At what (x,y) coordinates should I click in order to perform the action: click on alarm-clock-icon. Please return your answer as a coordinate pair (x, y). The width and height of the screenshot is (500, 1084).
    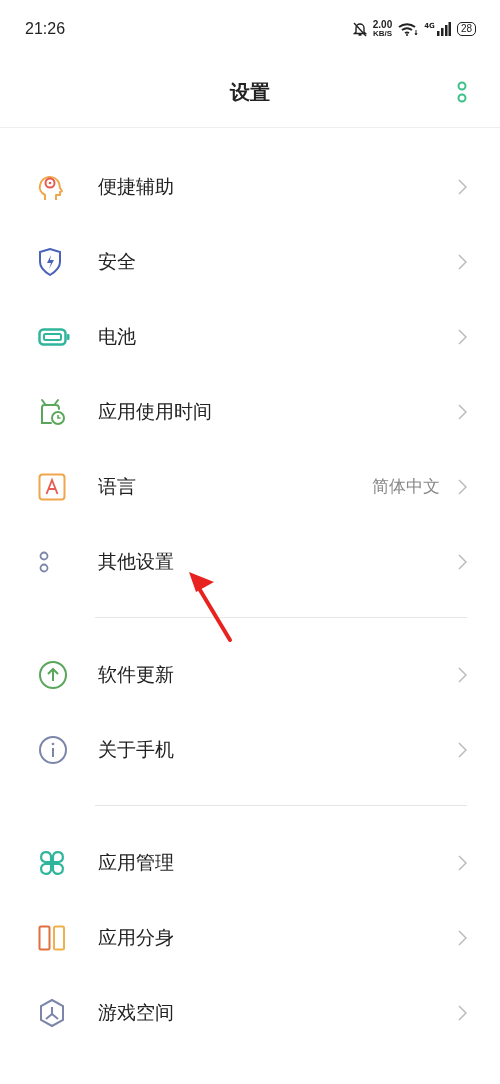
    Looking at the image, I should click on (52, 411).